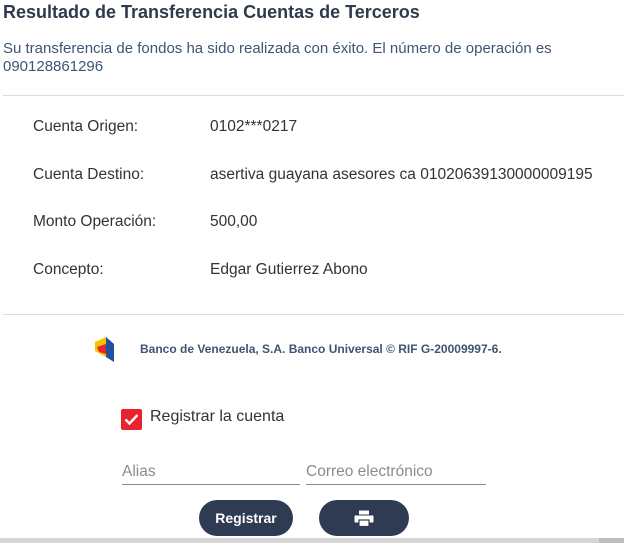 The image size is (624, 543). I want to click on alias-field-wrapper, so click(211, 473).